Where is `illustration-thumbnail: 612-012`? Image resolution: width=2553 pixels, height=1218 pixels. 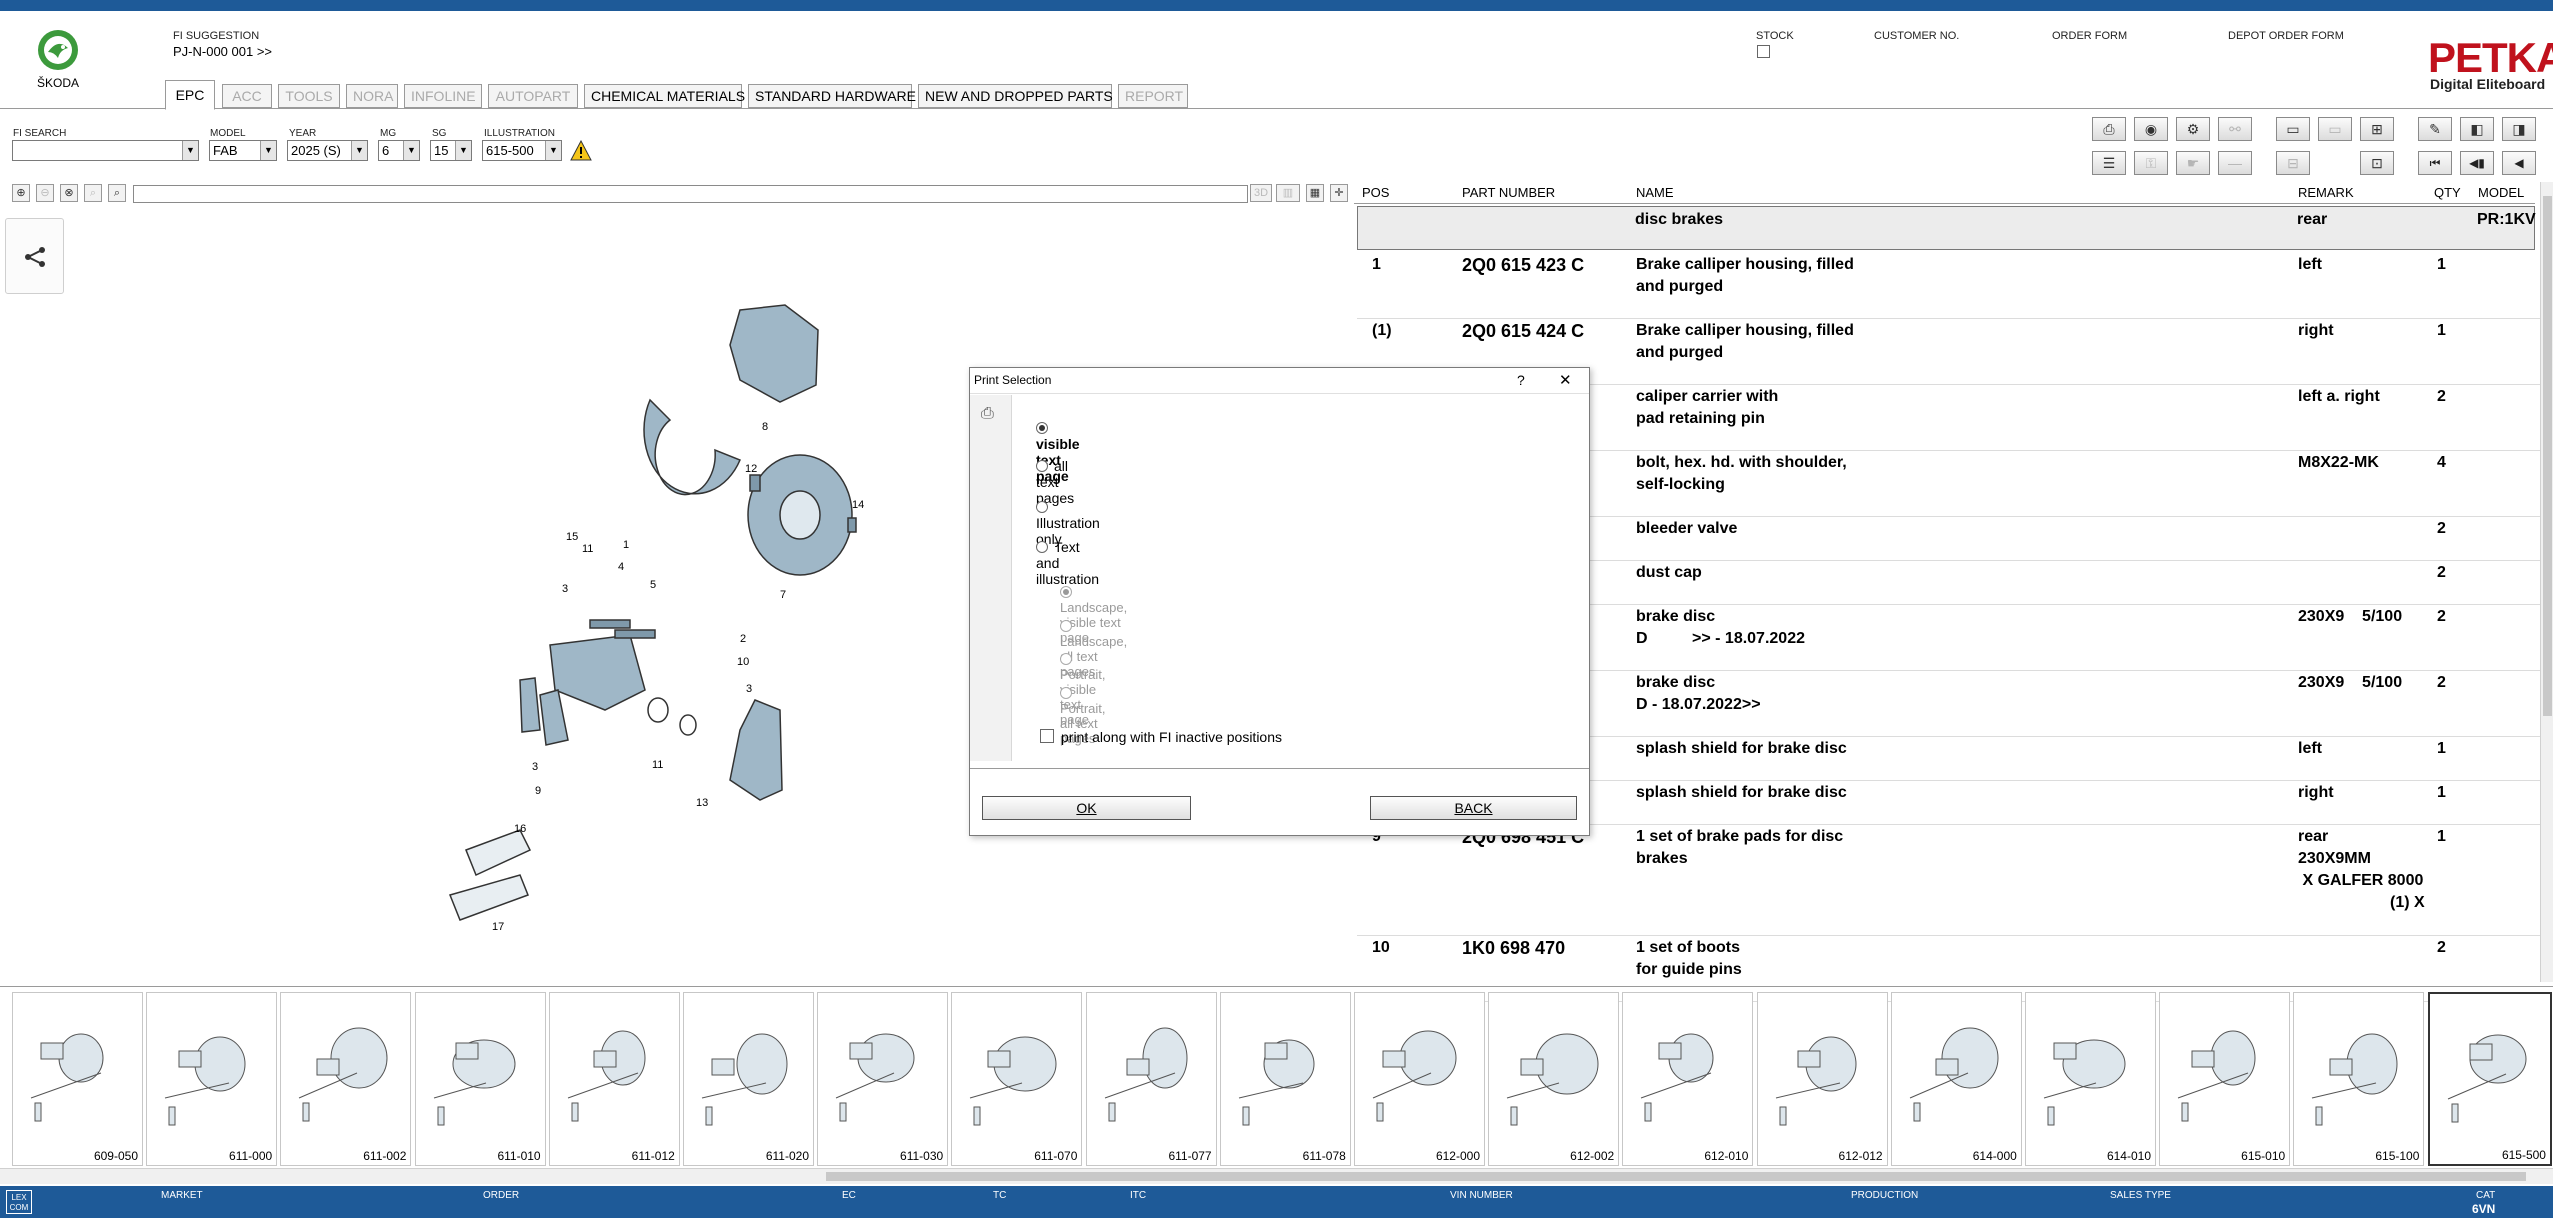 illustration-thumbnail: 612-012 is located at coordinates (1822, 1079).